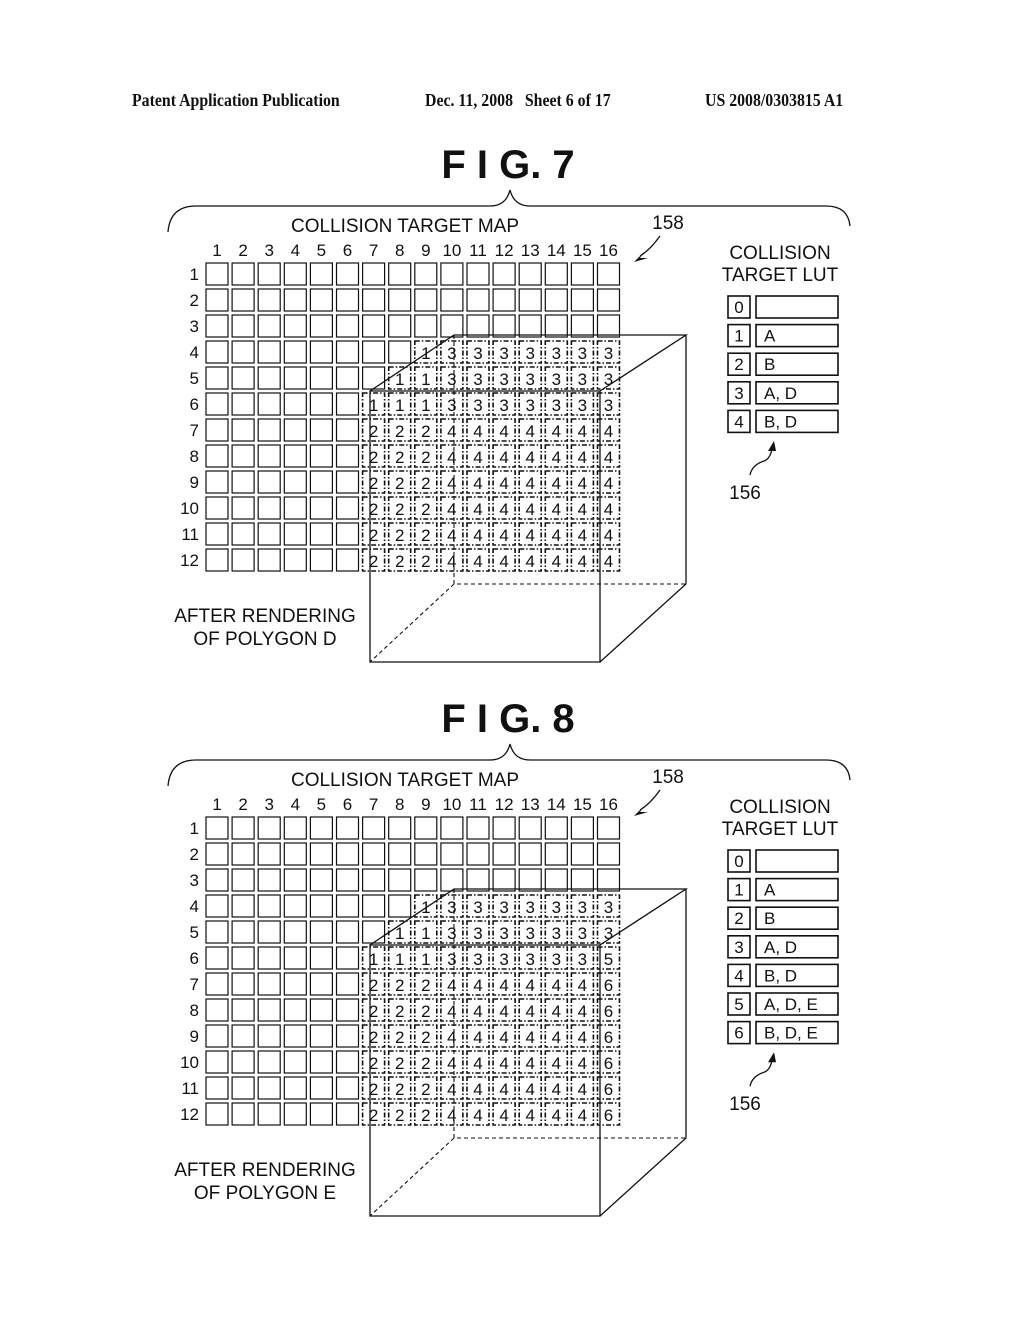 Image resolution: width=1024 pixels, height=1320 pixels. What do you see at coordinates (504, 804) in the screenshot?
I see `column-header: 12` at bounding box center [504, 804].